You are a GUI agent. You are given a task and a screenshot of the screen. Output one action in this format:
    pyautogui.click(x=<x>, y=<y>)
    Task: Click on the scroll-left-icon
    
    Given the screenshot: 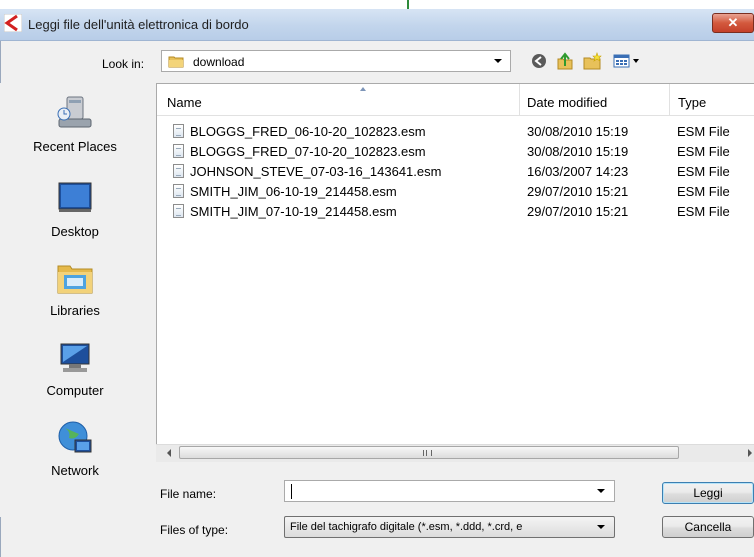 What is the action you would take?
    pyautogui.click(x=169, y=453)
    